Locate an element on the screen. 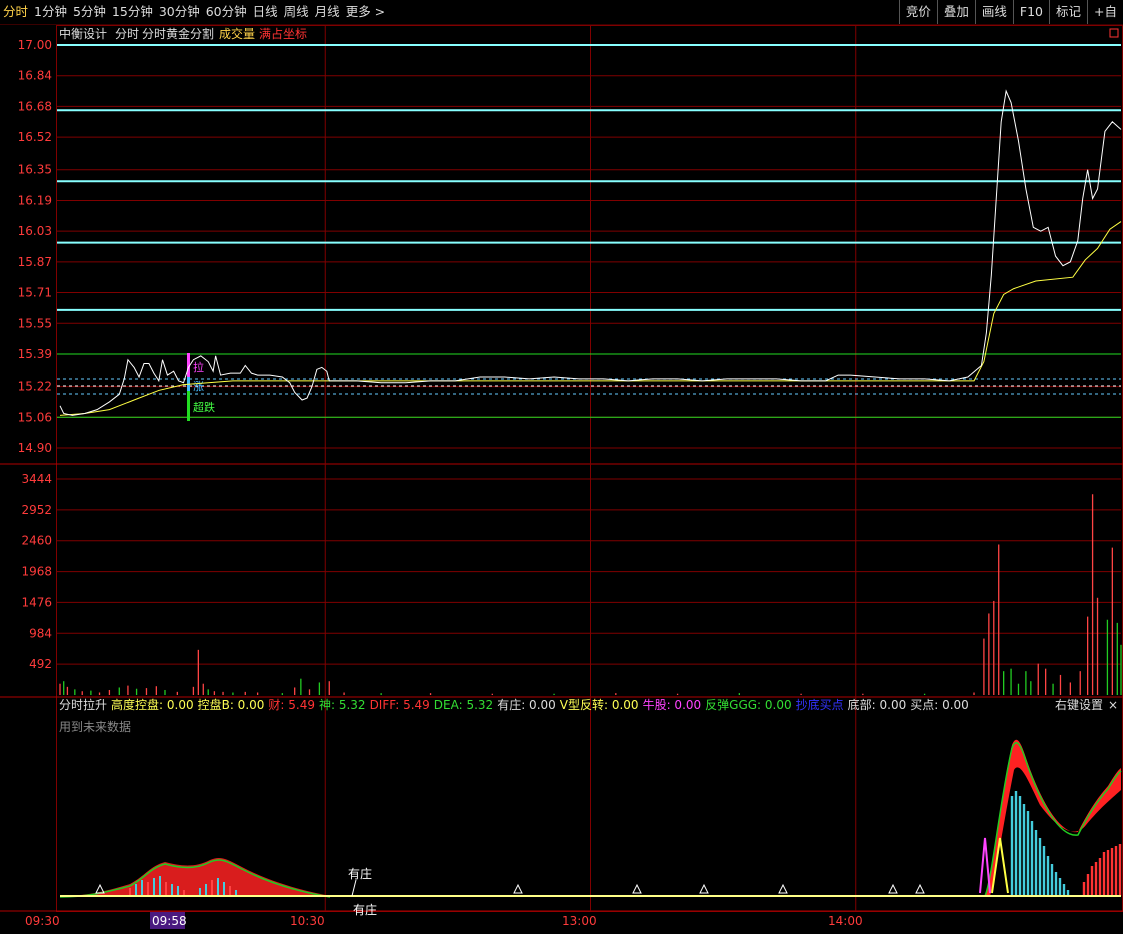  legend-item: 反弹GGG: 0.00 is located at coordinates (748, 705).